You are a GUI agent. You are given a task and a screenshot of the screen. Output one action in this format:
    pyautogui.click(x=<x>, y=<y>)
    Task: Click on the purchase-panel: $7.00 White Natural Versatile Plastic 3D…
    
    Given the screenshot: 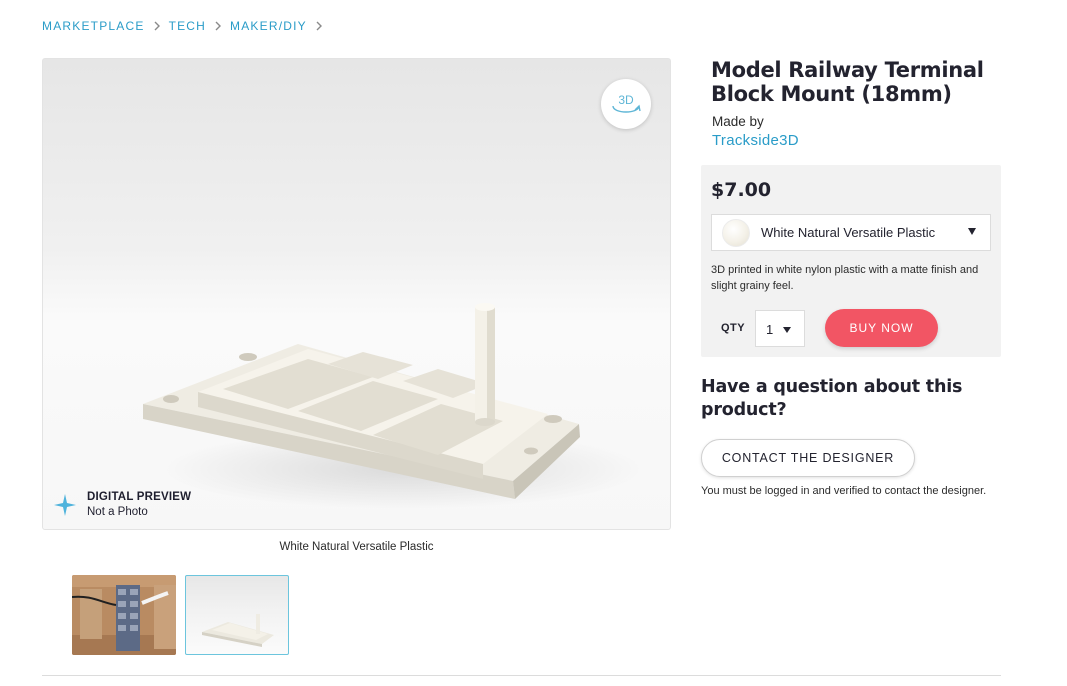 What is the action you would take?
    pyautogui.click(x=851, y=261)
    